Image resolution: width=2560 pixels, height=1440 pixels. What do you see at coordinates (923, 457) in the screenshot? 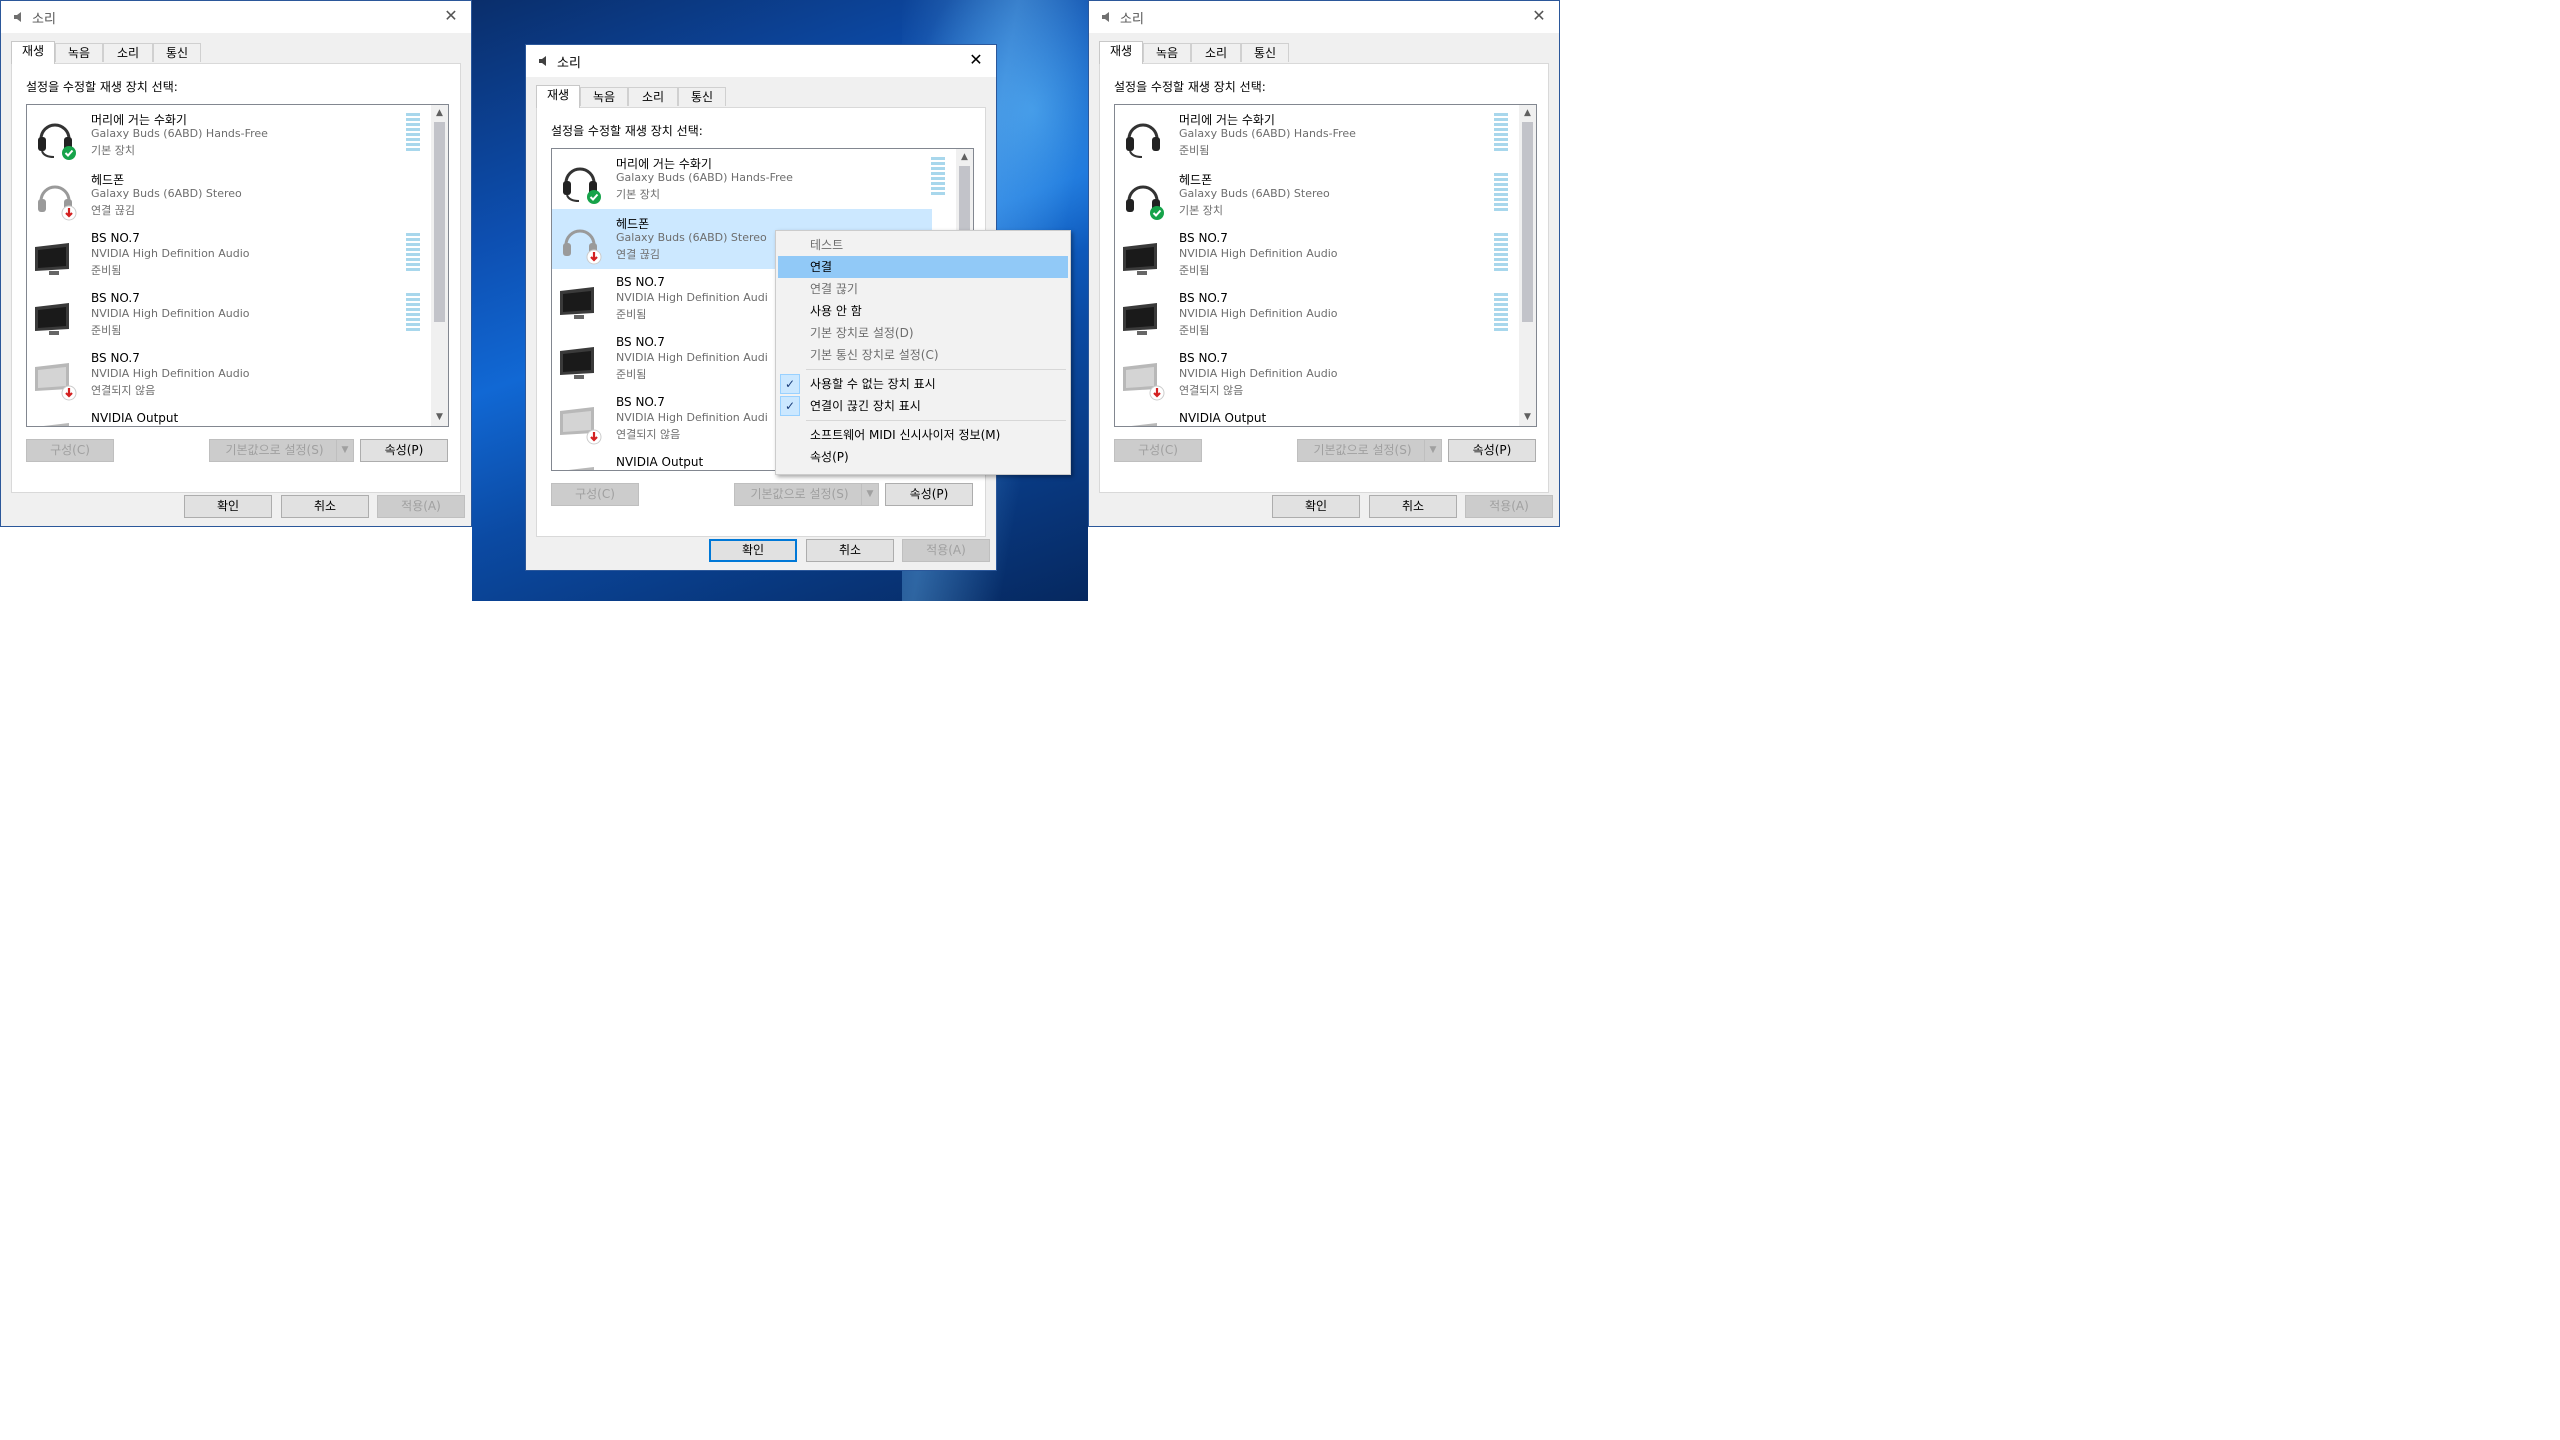
I see `menu-item-properties: 속성(P)` at bounding box center [923, 457].